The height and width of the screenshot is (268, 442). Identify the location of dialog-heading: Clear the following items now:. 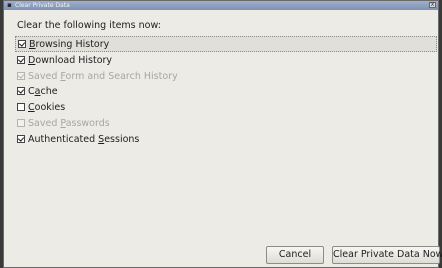
(89, 25).